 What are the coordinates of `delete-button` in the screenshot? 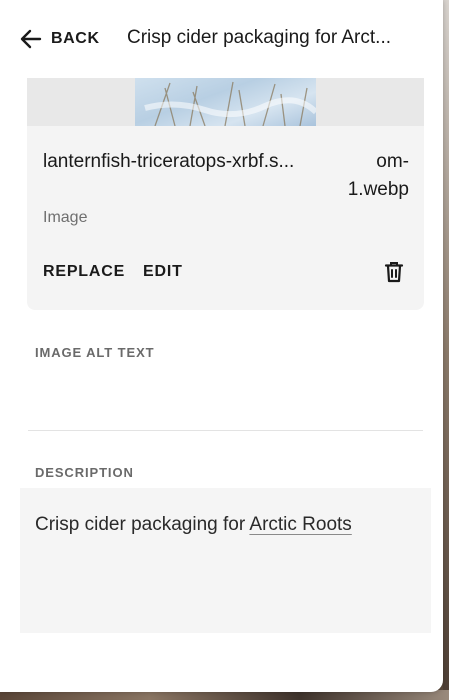 It's located at (394, 272).